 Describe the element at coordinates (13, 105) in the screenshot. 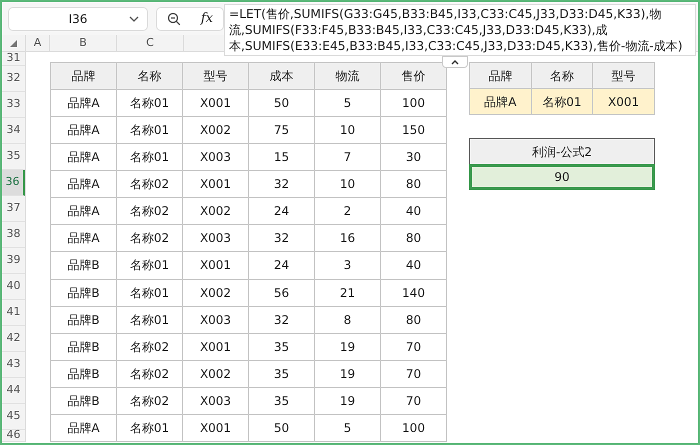

I see `row-header: 33` at that location.